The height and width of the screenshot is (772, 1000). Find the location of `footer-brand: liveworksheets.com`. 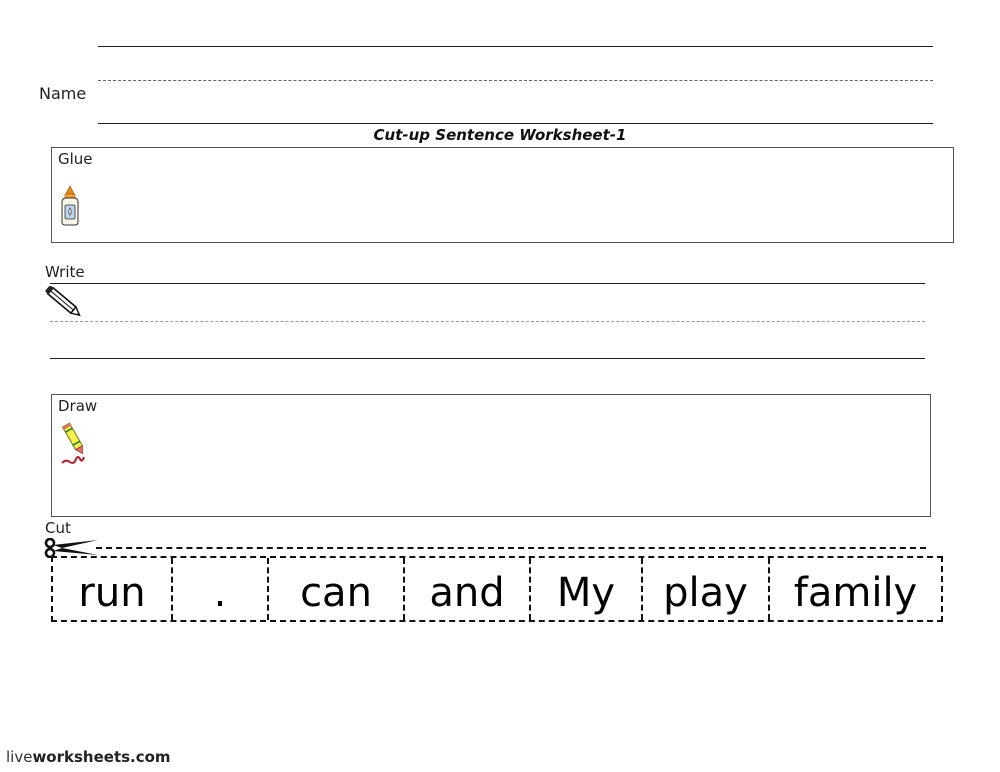

footer-brand: liveworksheets.com is located at coordinates (88, 757).